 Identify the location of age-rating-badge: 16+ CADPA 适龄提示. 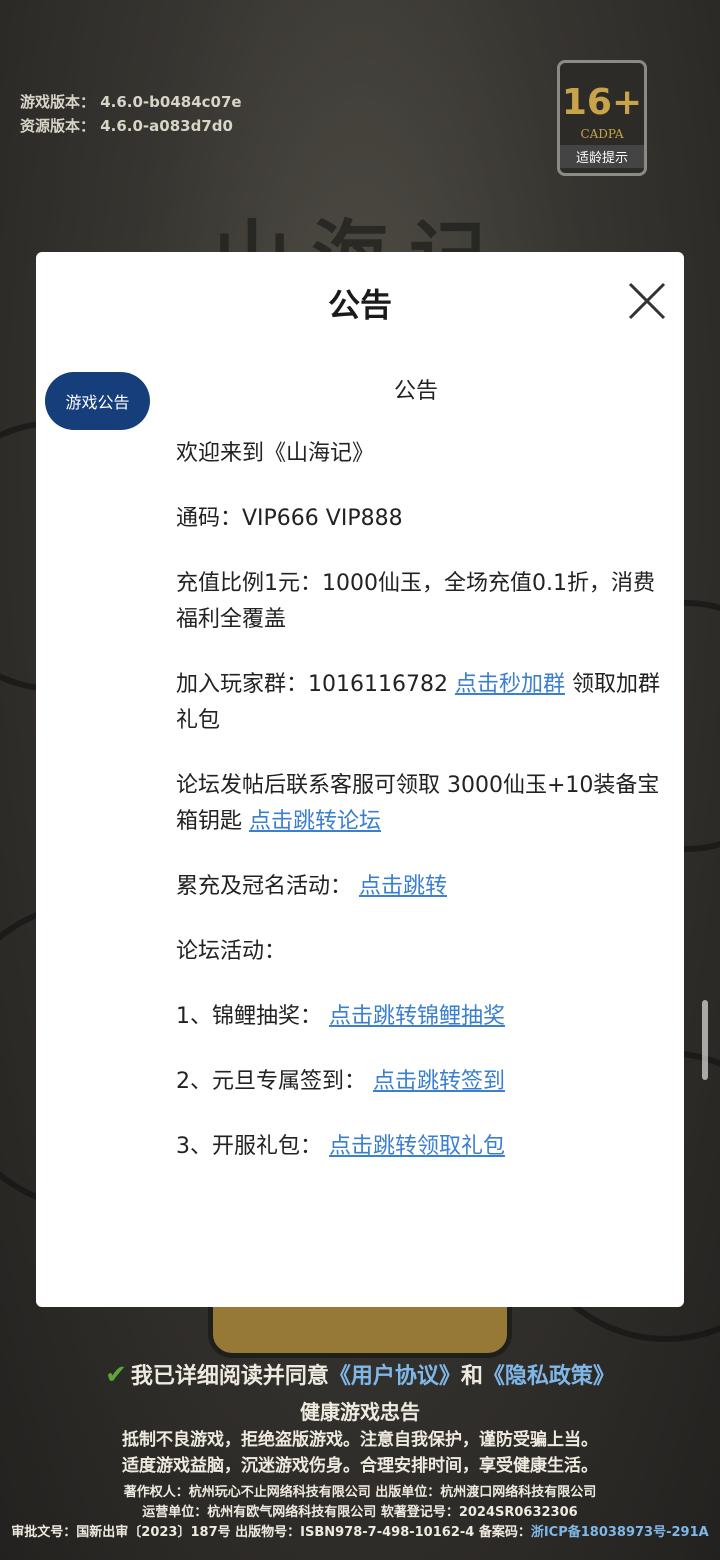
(602, 118).